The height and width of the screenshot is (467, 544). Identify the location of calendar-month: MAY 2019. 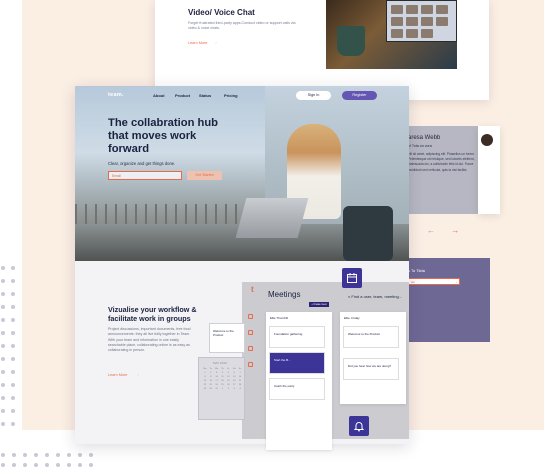
(220, 363).